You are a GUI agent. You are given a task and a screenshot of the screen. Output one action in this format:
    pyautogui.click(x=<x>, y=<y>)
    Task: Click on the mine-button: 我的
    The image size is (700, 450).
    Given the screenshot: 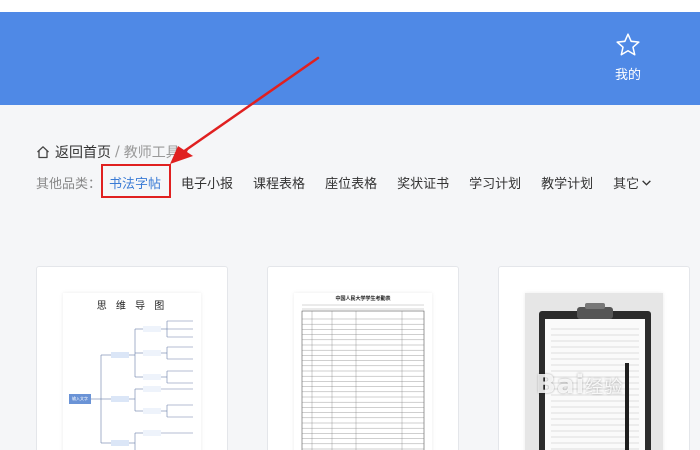 What is the action you would take?
    pyautogui.click(x=628, y=57)
    